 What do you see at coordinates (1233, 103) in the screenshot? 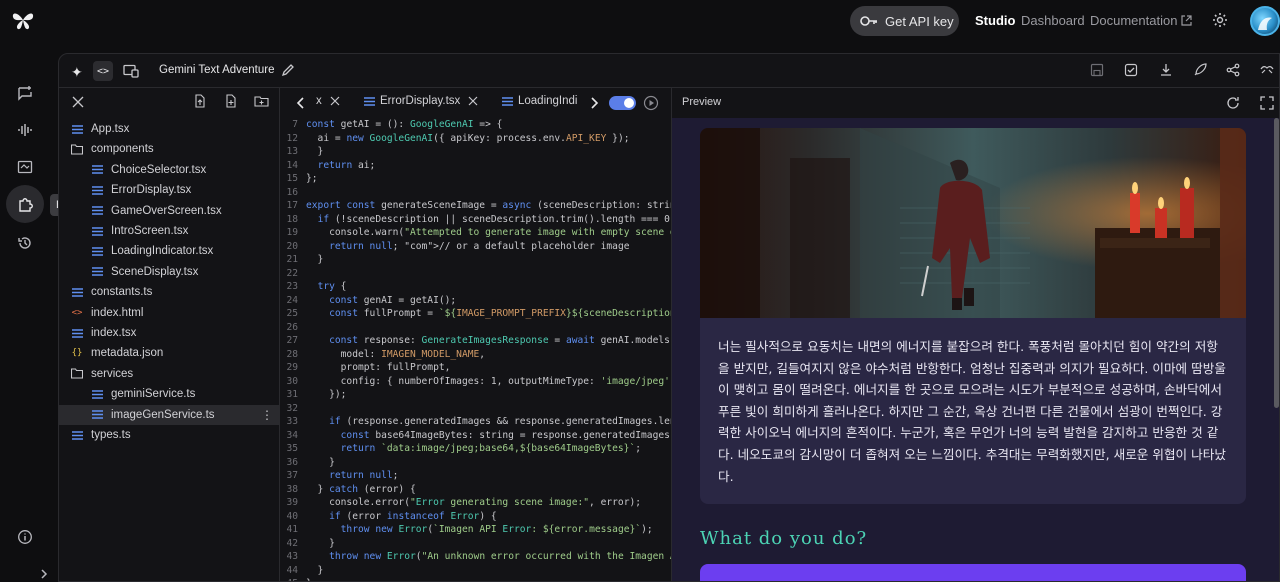
I see `refresh-icon` at bounding box center [1233, 103].